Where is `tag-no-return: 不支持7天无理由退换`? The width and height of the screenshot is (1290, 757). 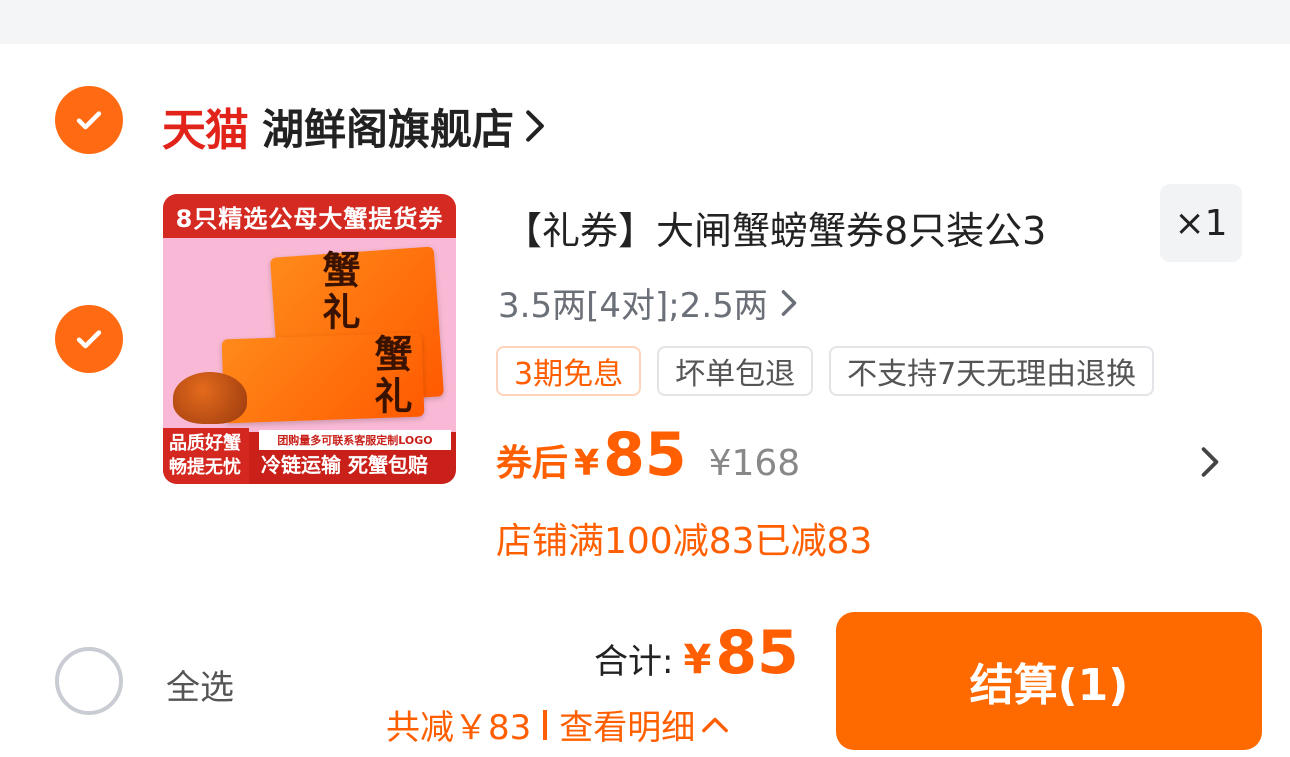 tag-no-return: 不支持7天无理由退换 is located at coordinates (992, 371).